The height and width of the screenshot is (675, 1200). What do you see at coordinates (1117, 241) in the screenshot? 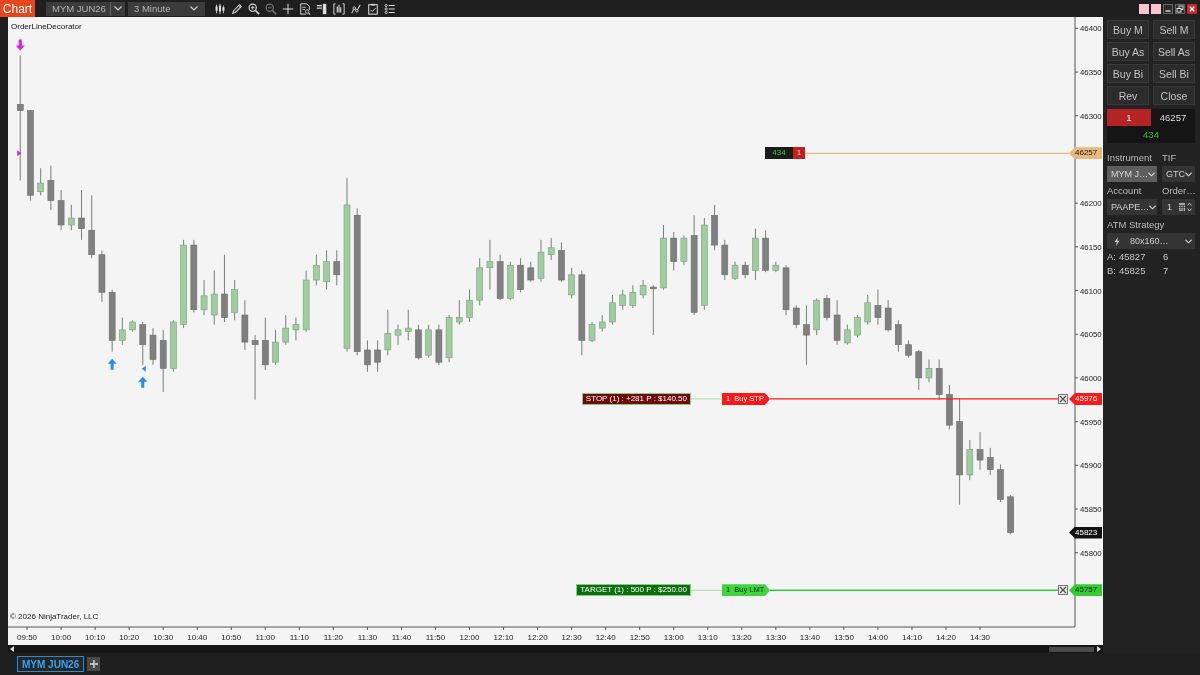
I see `lightning-icon` at bounding box center [1117, 241].